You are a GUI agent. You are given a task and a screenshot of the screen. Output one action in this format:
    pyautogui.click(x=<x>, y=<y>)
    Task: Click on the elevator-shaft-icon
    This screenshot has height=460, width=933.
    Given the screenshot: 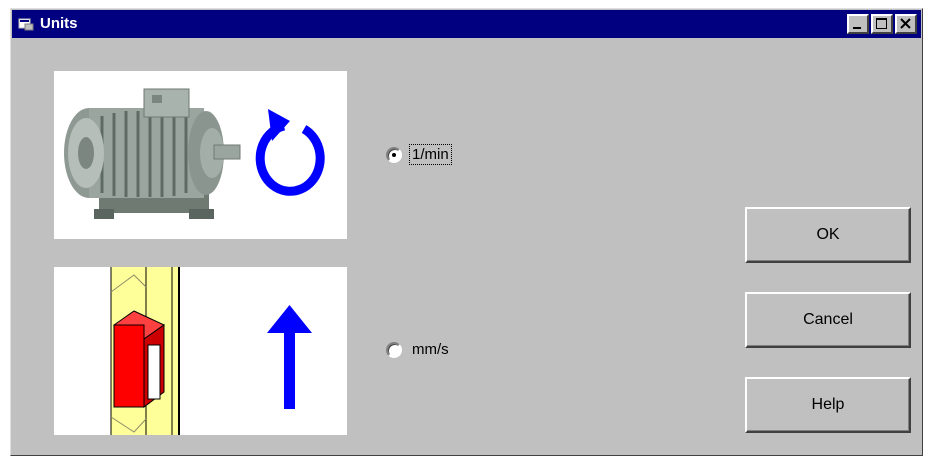 What is the action you would take?
    pyautogui.click(x=211, y=351)
    